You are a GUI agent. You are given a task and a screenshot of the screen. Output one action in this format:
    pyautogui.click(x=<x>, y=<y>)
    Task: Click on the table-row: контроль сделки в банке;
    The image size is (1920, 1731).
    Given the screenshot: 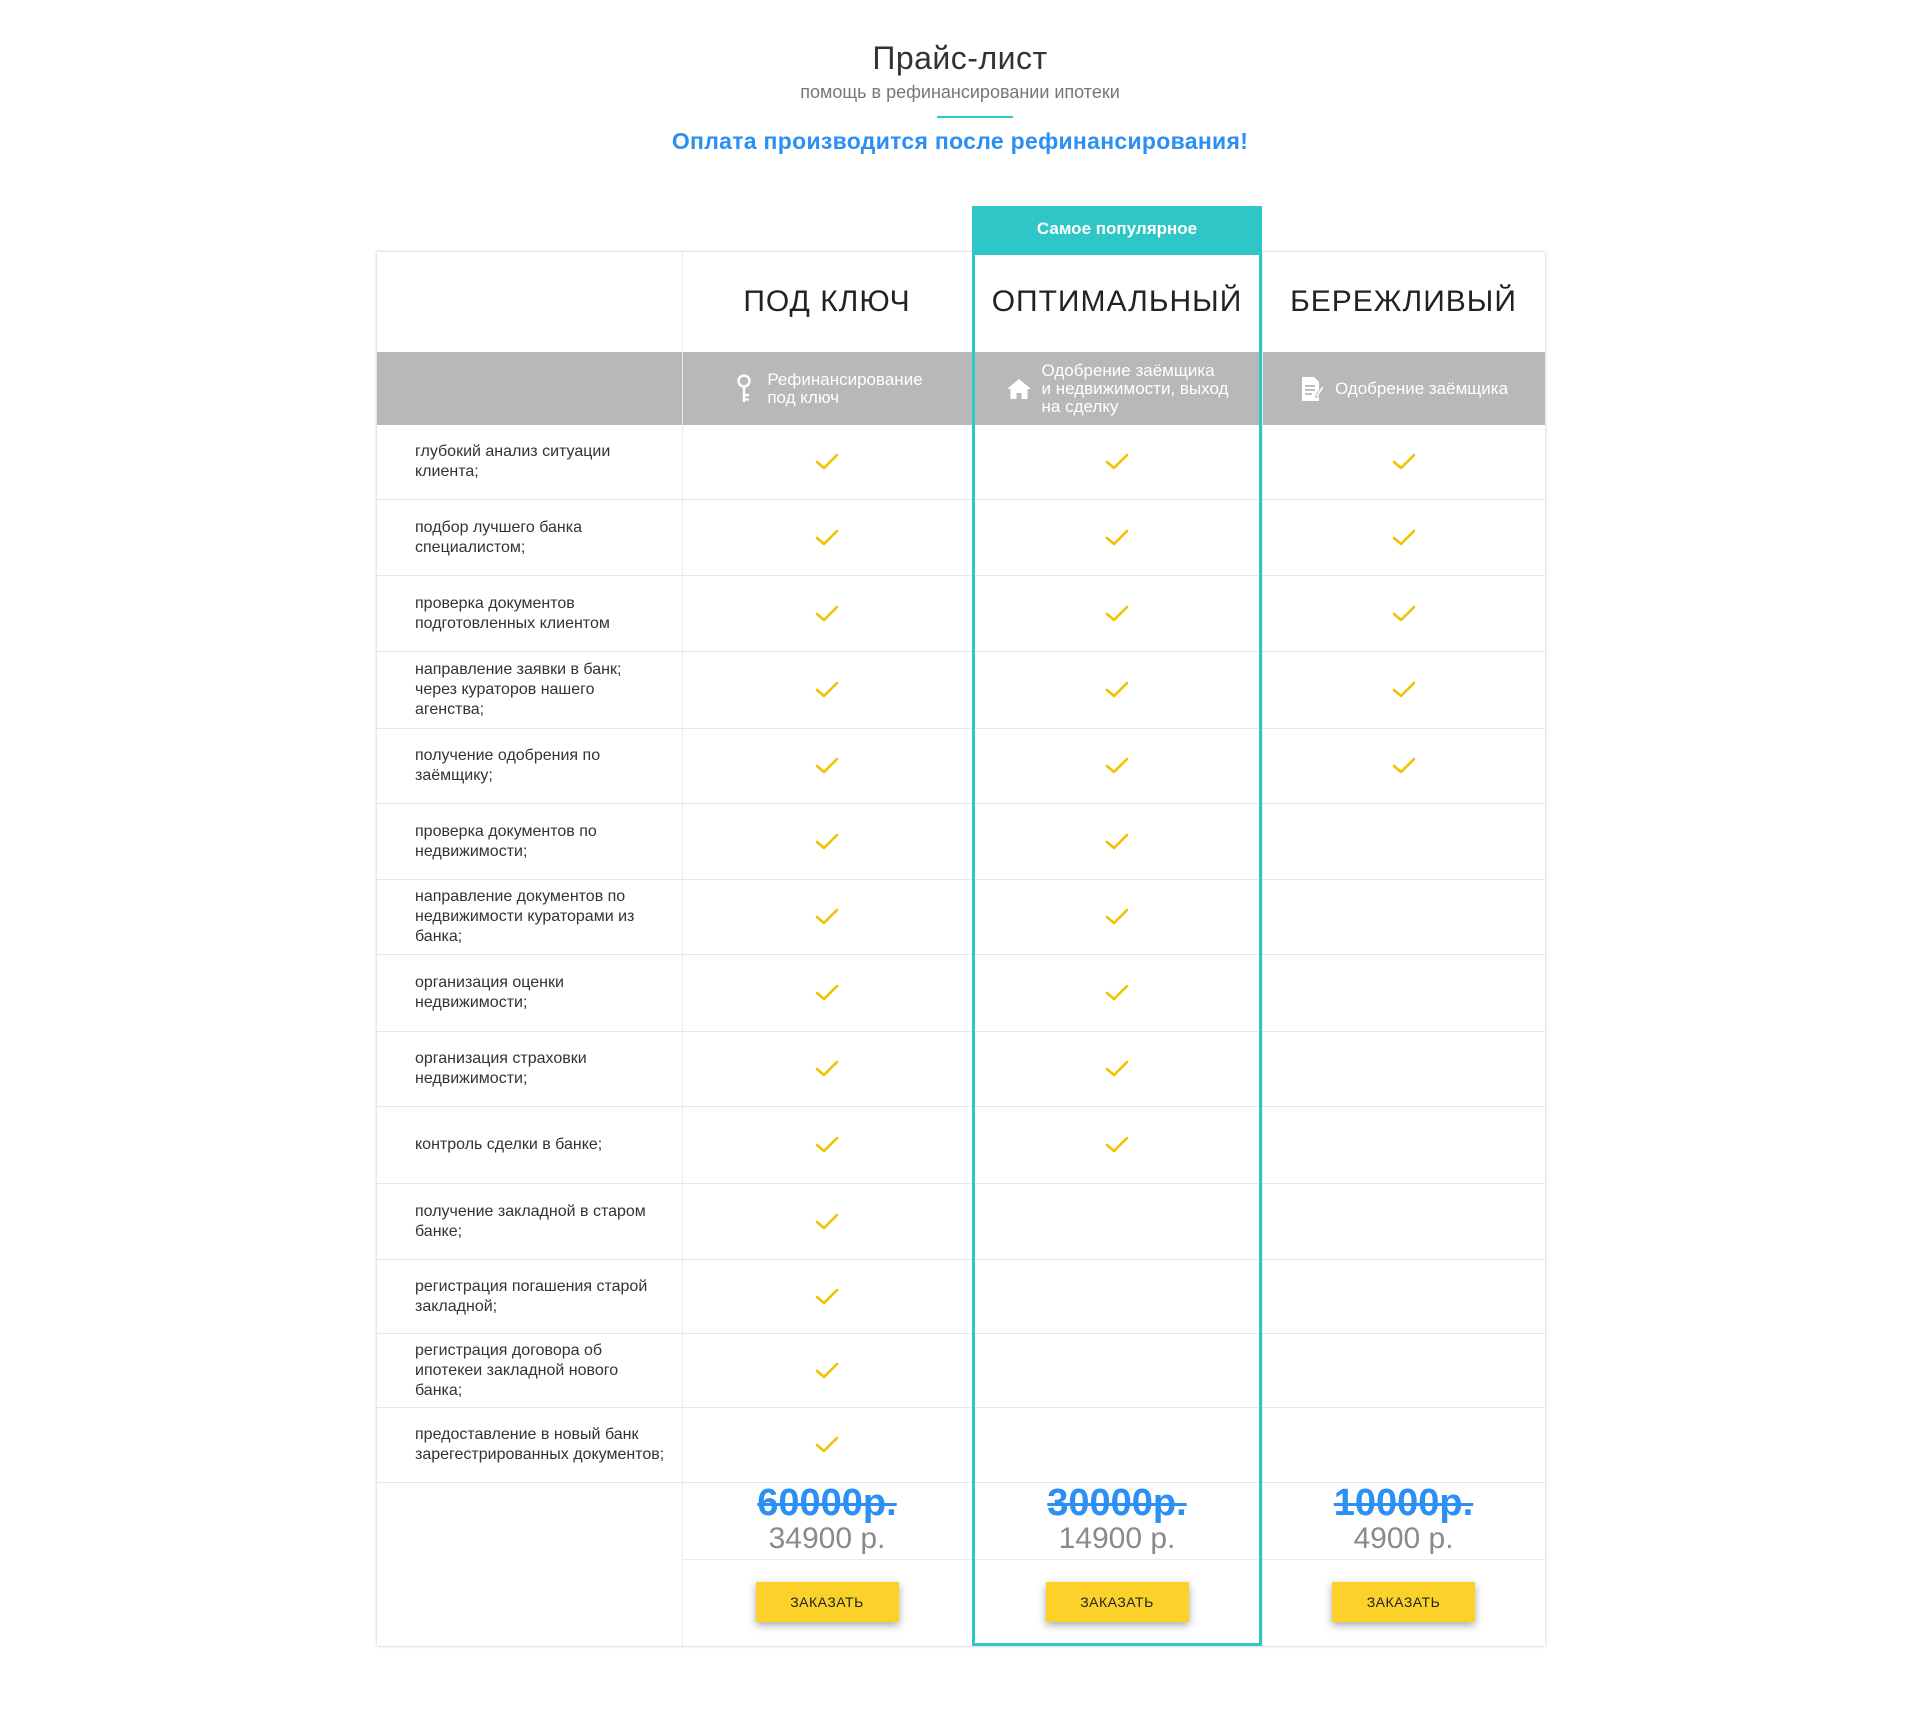 What is the action you would take?
    pyautogui.click(x=961, y=1145)
    